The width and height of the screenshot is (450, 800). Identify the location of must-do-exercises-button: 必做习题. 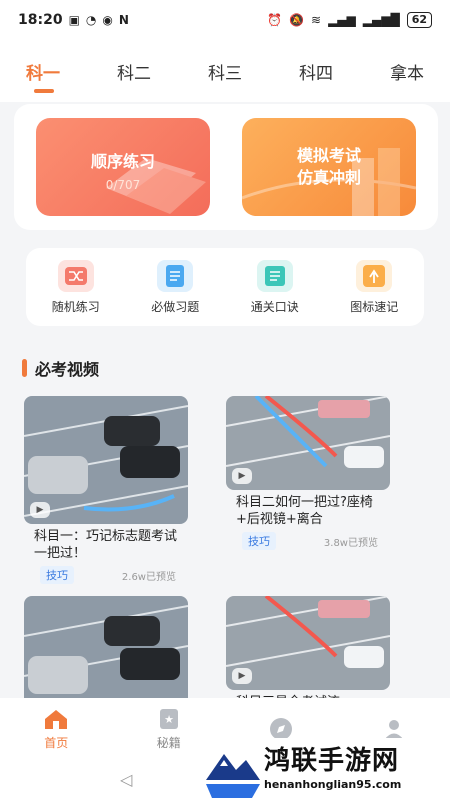
(175, 287).